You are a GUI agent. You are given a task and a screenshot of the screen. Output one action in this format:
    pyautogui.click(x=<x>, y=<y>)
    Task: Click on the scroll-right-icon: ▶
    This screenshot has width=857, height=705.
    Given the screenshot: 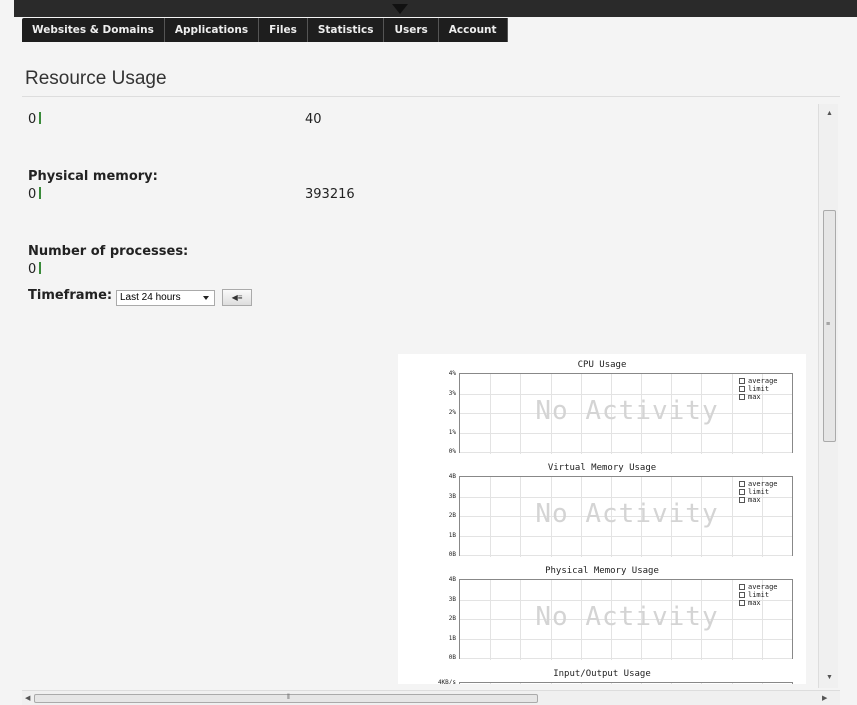 What is the action you would take?
    pyautogui.click(x=824, y=698)
    